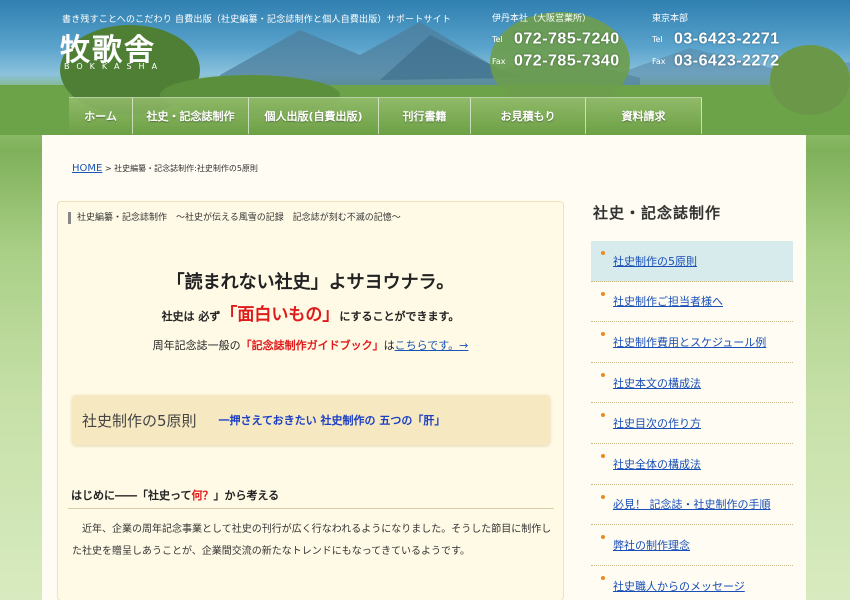 This screenshot has width=850, height=600. I want to click on section-title: はじめに――「社史って何？」から考える, so click(175, 495).